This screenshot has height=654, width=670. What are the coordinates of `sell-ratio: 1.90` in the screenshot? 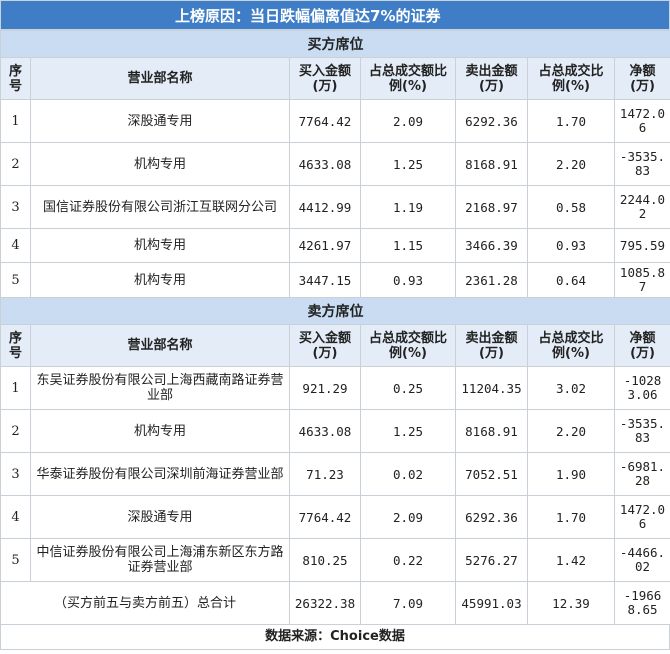 It's located at (571, 474).